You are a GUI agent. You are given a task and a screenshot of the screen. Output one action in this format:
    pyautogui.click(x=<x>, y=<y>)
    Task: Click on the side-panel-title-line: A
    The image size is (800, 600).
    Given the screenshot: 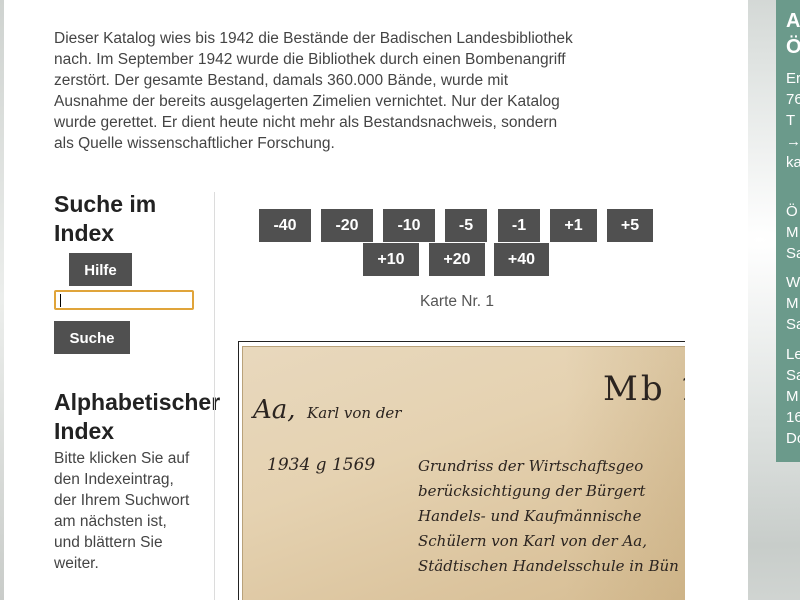 What is the action you would take?
    pyautogui.click(x=793, y=21)
    